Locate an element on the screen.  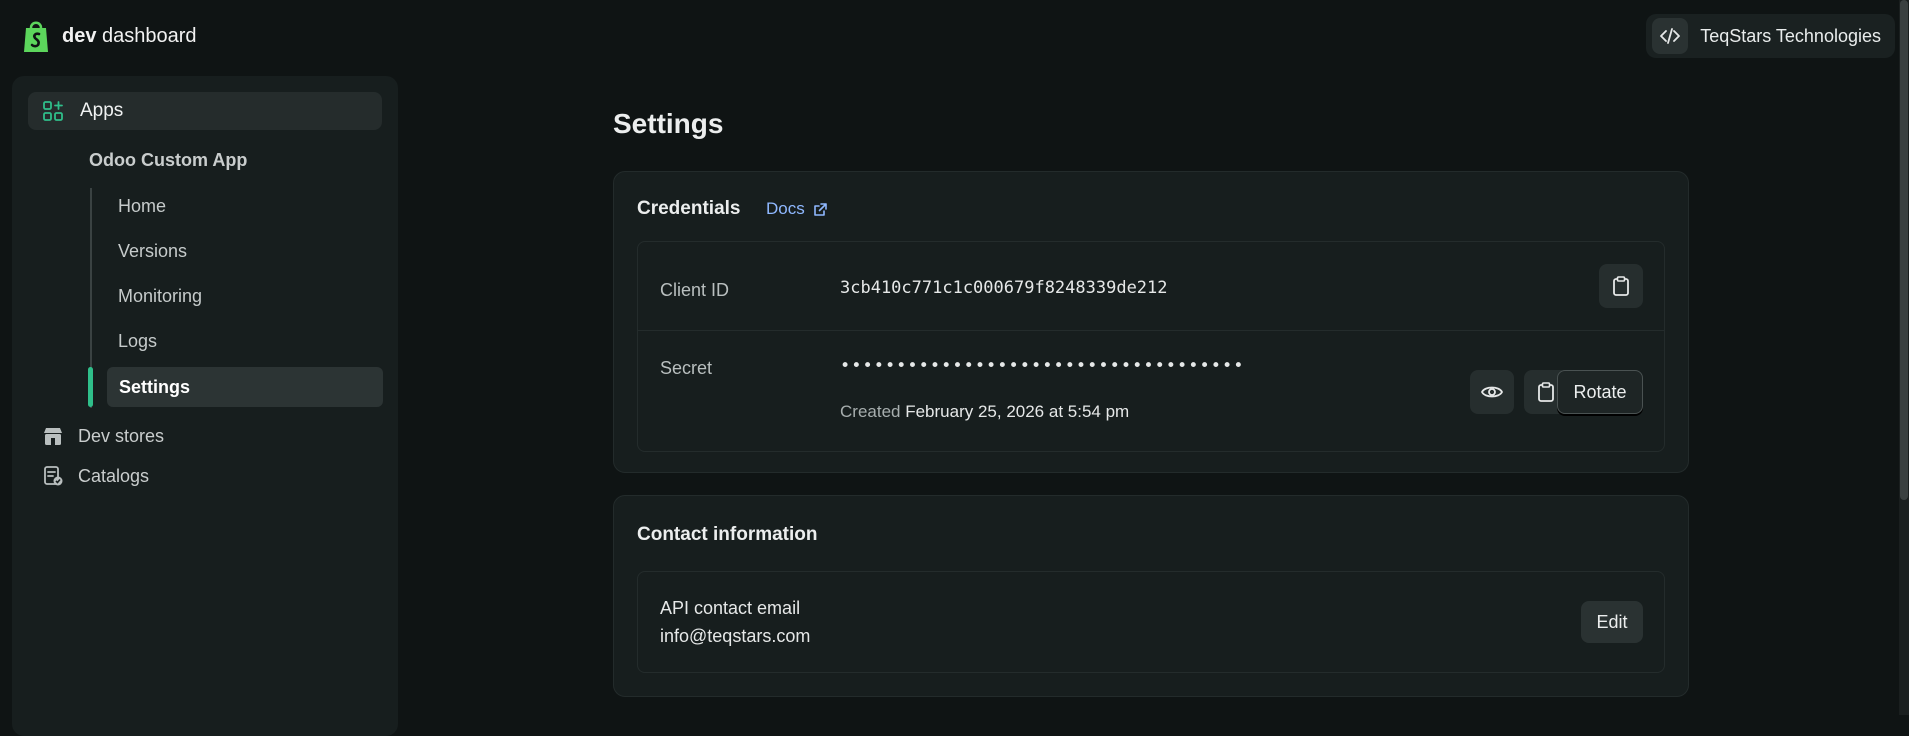
top-bar: dev dashboard TeqStars Technologies is located at coordinates (954, 36).